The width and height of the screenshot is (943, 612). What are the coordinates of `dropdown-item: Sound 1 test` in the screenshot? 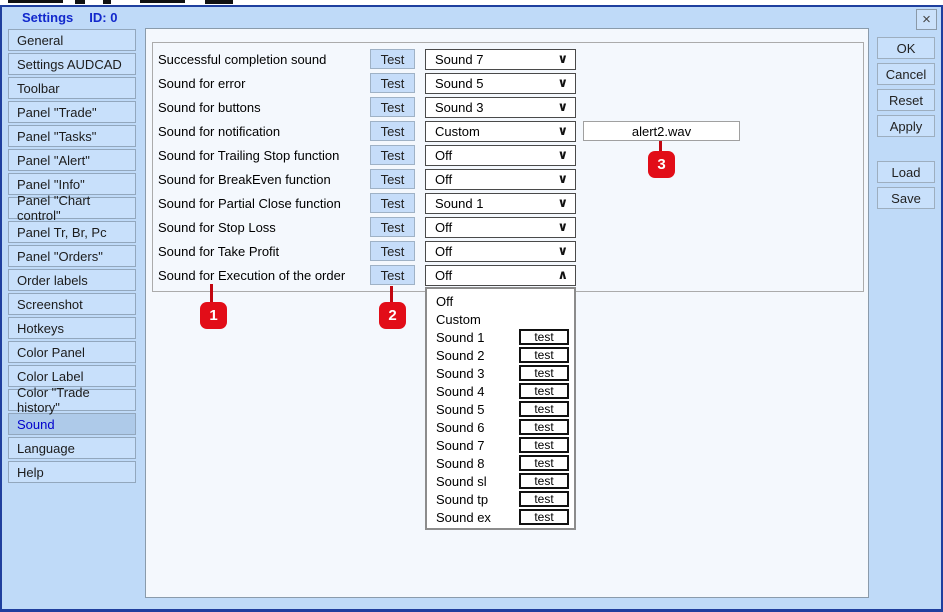 It's located at (500, 337).